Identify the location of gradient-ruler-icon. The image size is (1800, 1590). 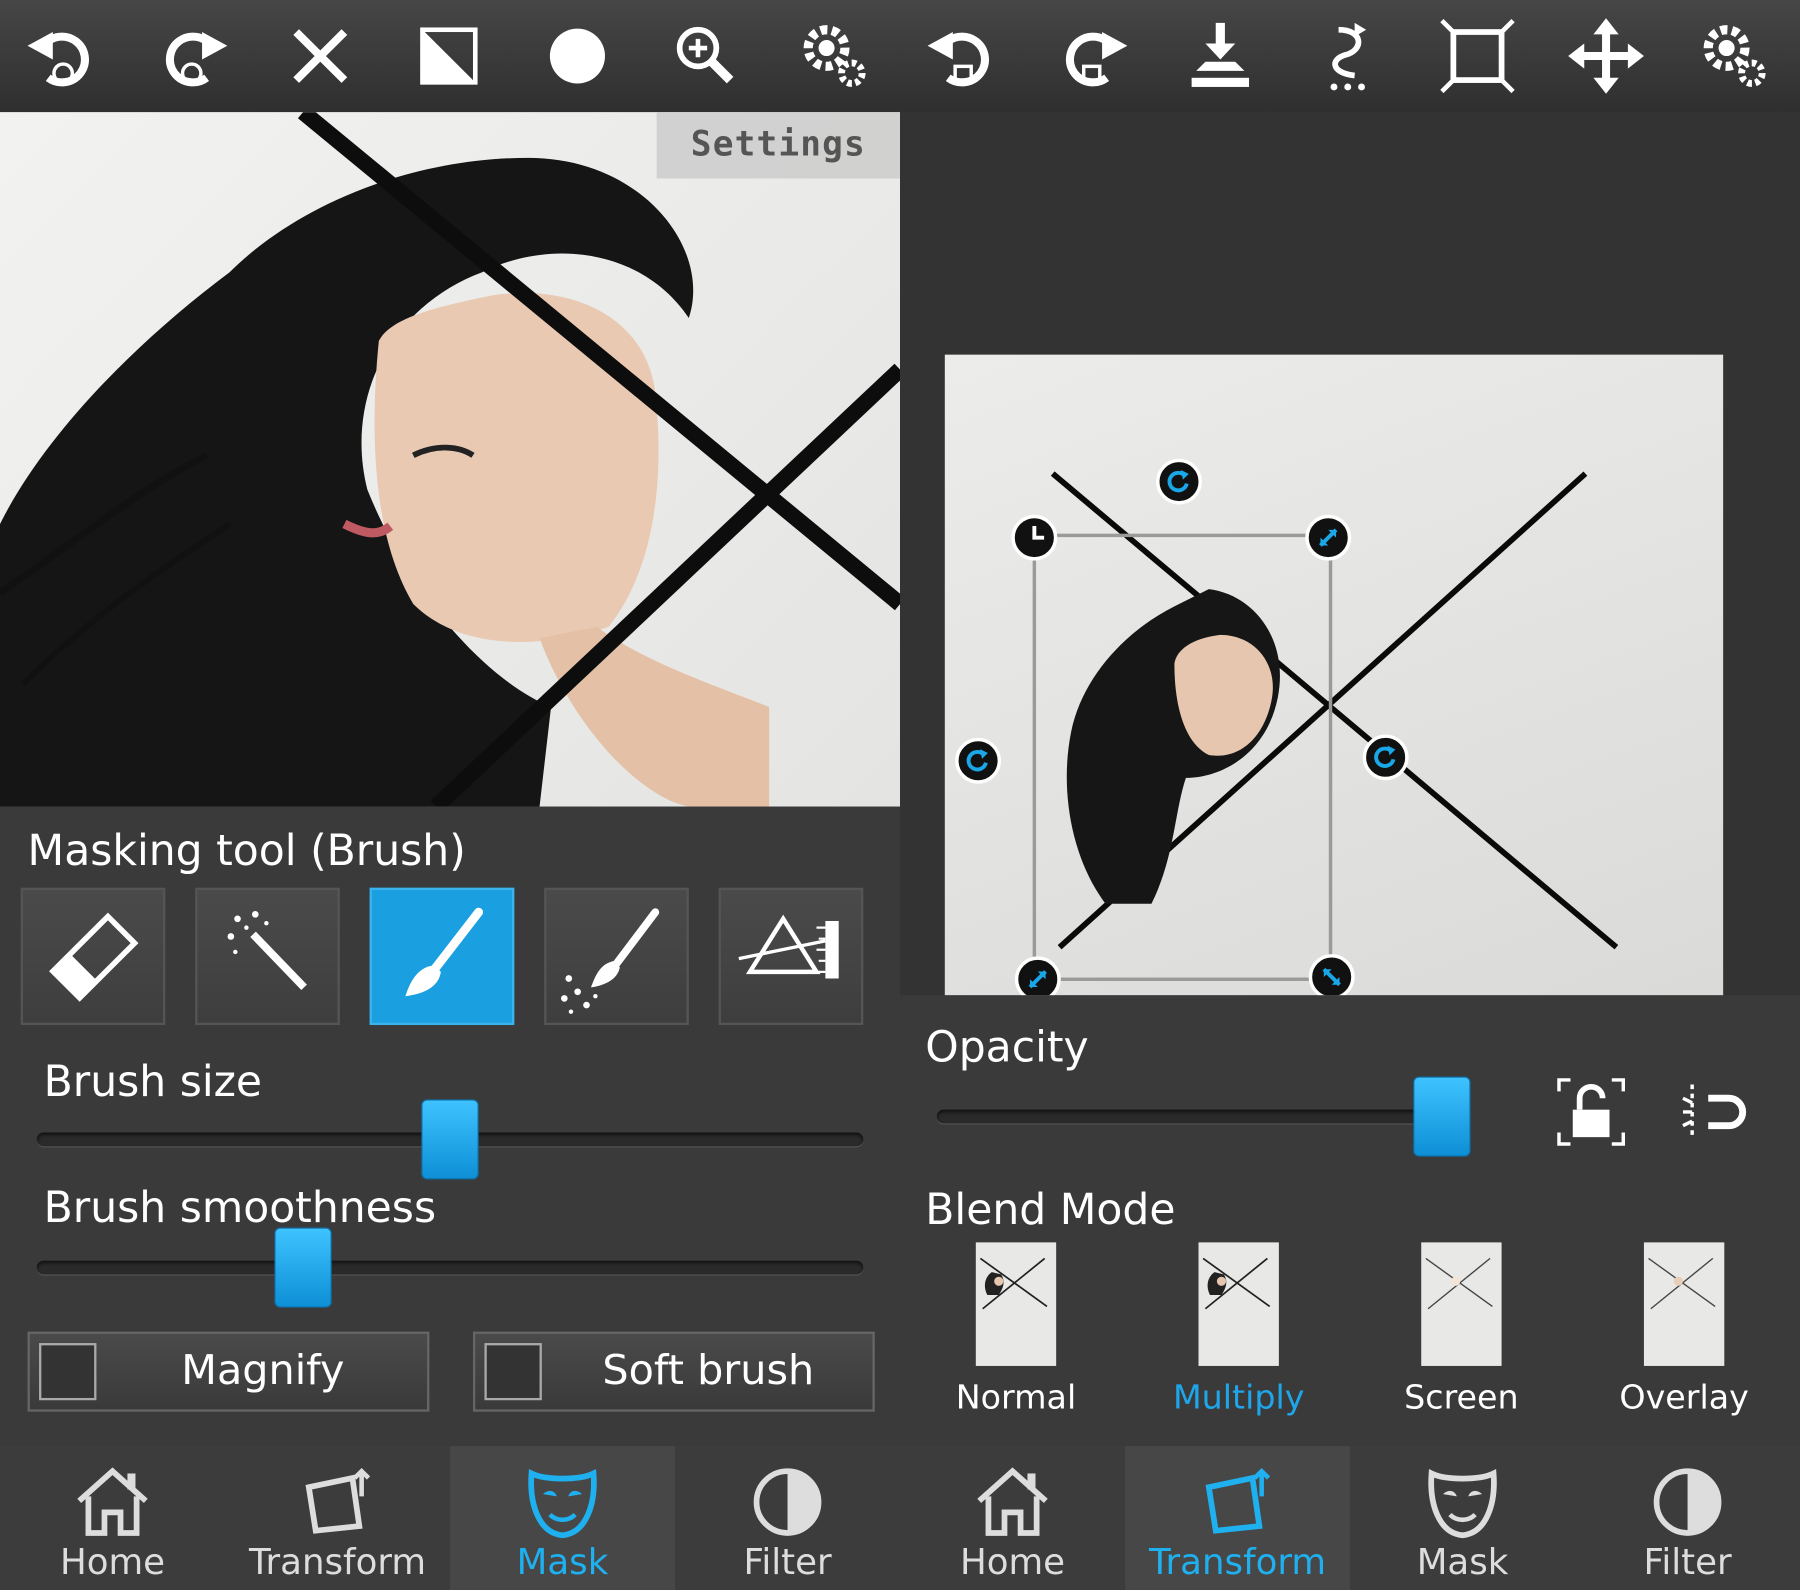
(788, 946).